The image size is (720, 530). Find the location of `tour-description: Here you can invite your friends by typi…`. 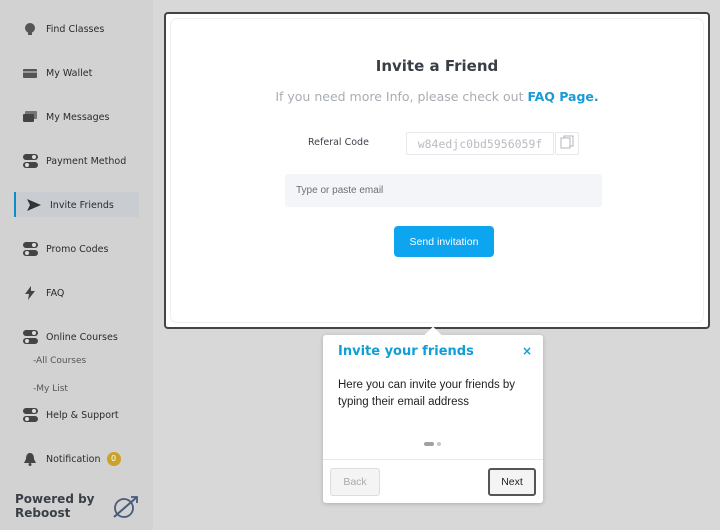

tour-description: Here you can invite your friends by typi… is located at coordinates (427, 393).